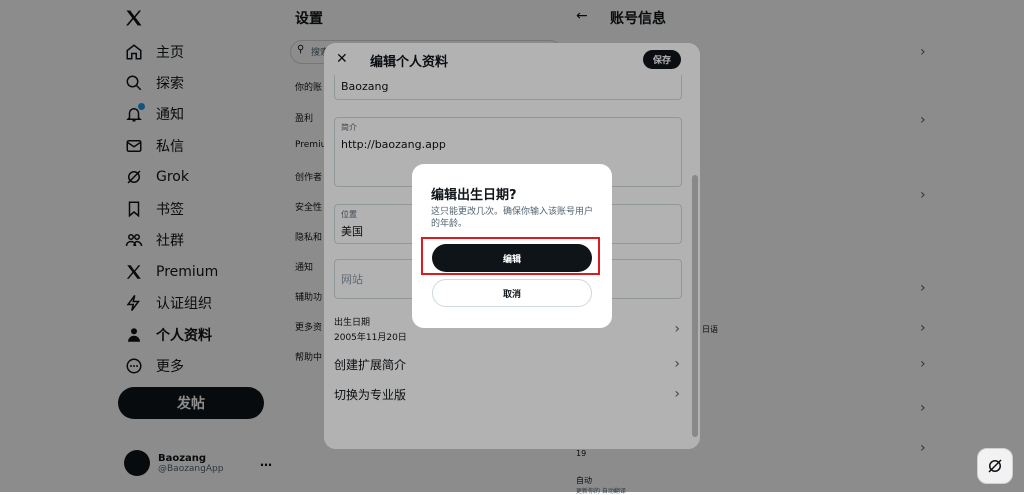  What do you see at coordinates (512, 293) in the screenshot?
I see `cancel-button: 取消` at bounding box center [512, 293].